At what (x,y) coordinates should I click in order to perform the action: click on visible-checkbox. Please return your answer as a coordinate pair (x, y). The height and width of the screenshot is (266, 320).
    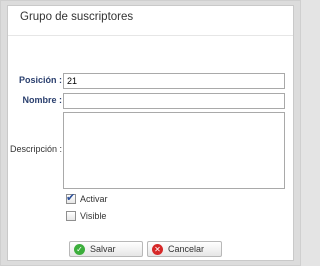
    Looking at the image, I should click on (71, 216).